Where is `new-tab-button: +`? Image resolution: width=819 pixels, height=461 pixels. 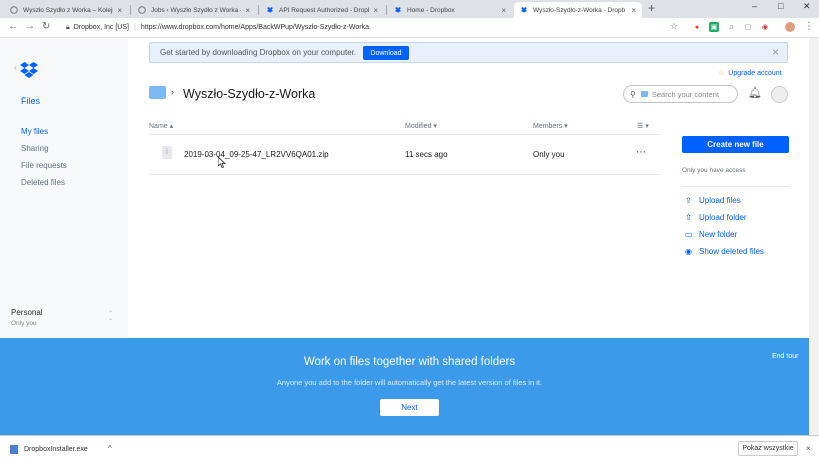
new-tab-button: + is located at coordinates (651, 8).